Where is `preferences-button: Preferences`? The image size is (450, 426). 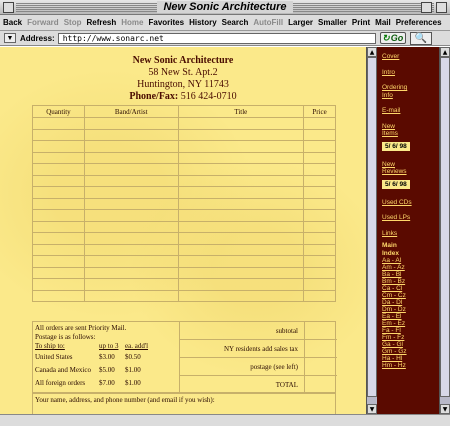
preferences-button: Preferences is located at coordinates (419, 22).